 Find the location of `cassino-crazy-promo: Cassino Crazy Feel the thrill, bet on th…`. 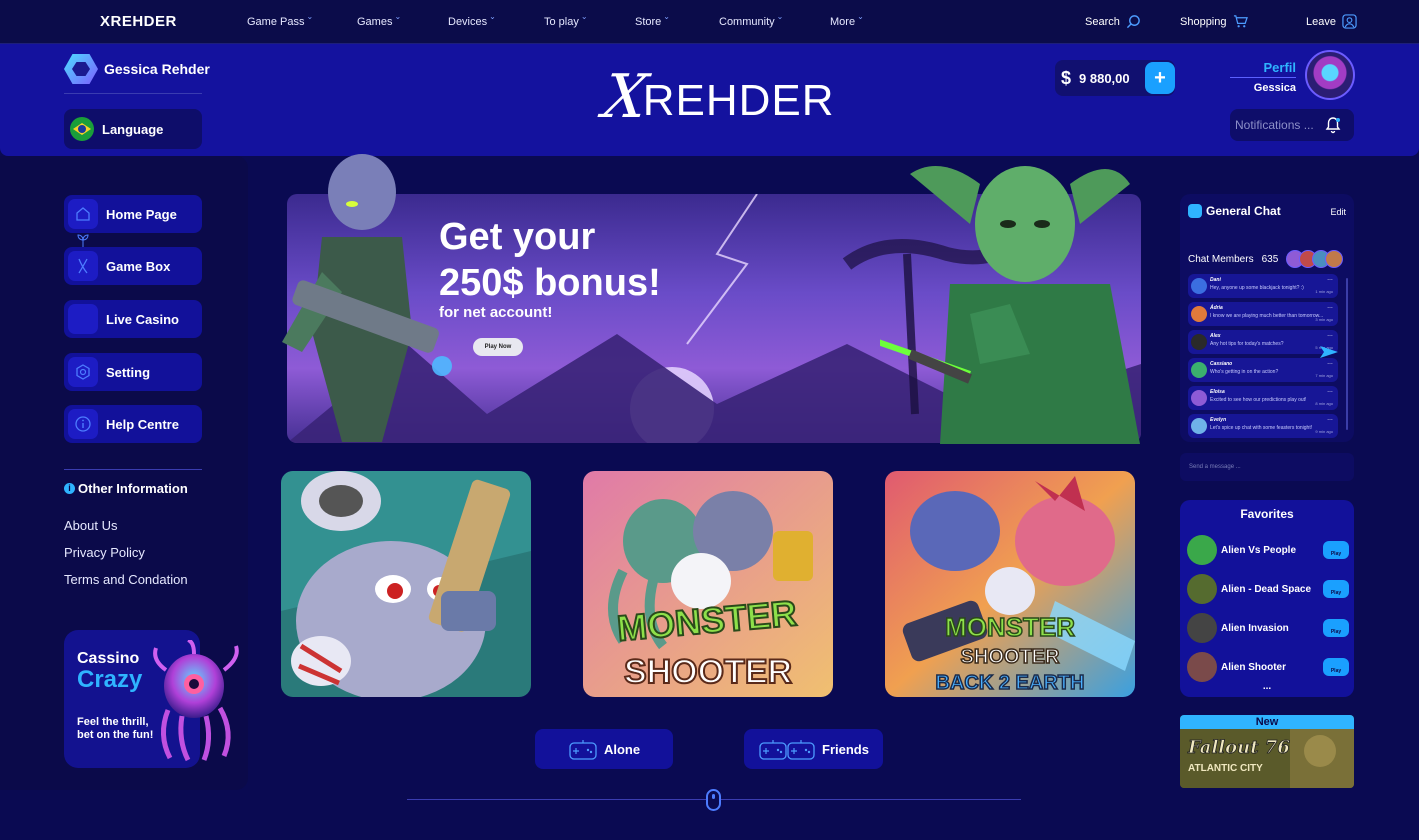

cassino-crazy-promo: Cassino Crazy Feel the thrill, bet on th… is located at coordinates (151, 699).